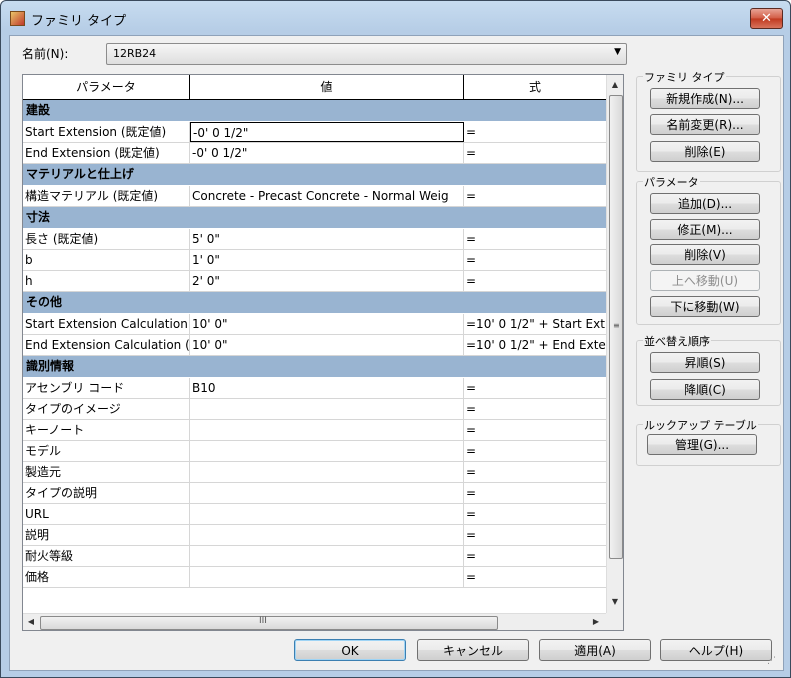 This screenshot has width=791, height=678. What do you see at coordinates (106, 430) in the screenshot?
I see `param-cell: キーノート` at bounding box center [106, 430].